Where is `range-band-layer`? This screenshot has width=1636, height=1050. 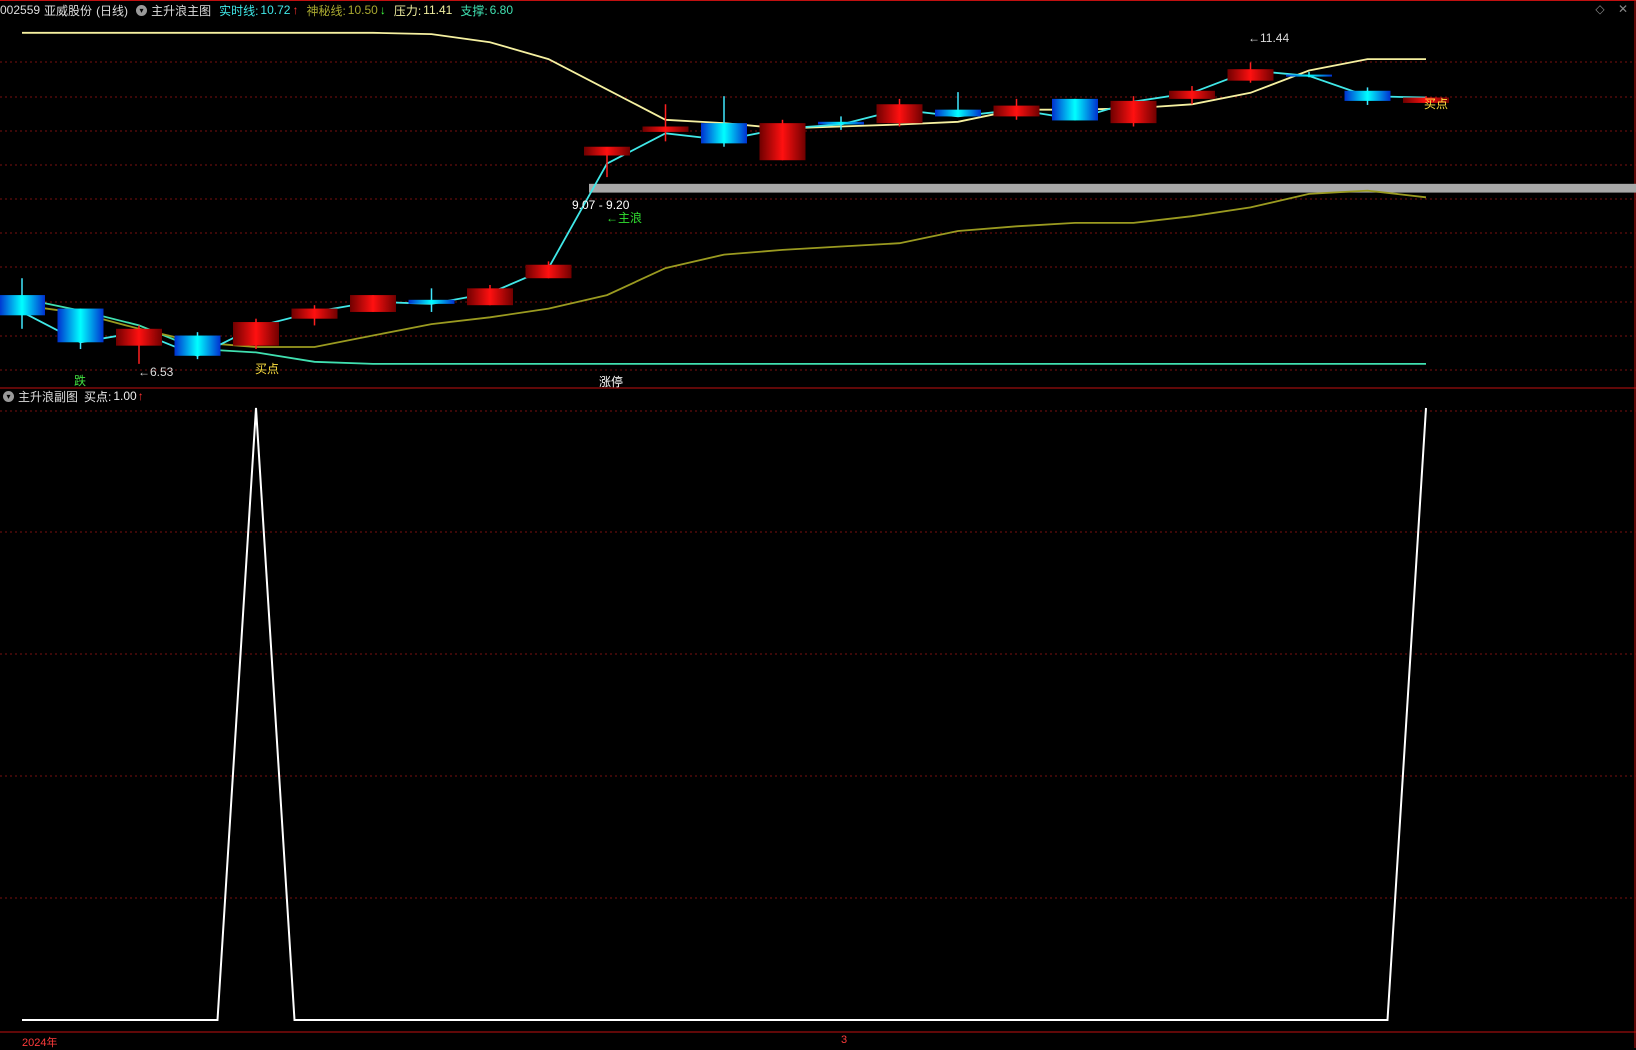
range-band-layer is located at coordinates (1112, 188).